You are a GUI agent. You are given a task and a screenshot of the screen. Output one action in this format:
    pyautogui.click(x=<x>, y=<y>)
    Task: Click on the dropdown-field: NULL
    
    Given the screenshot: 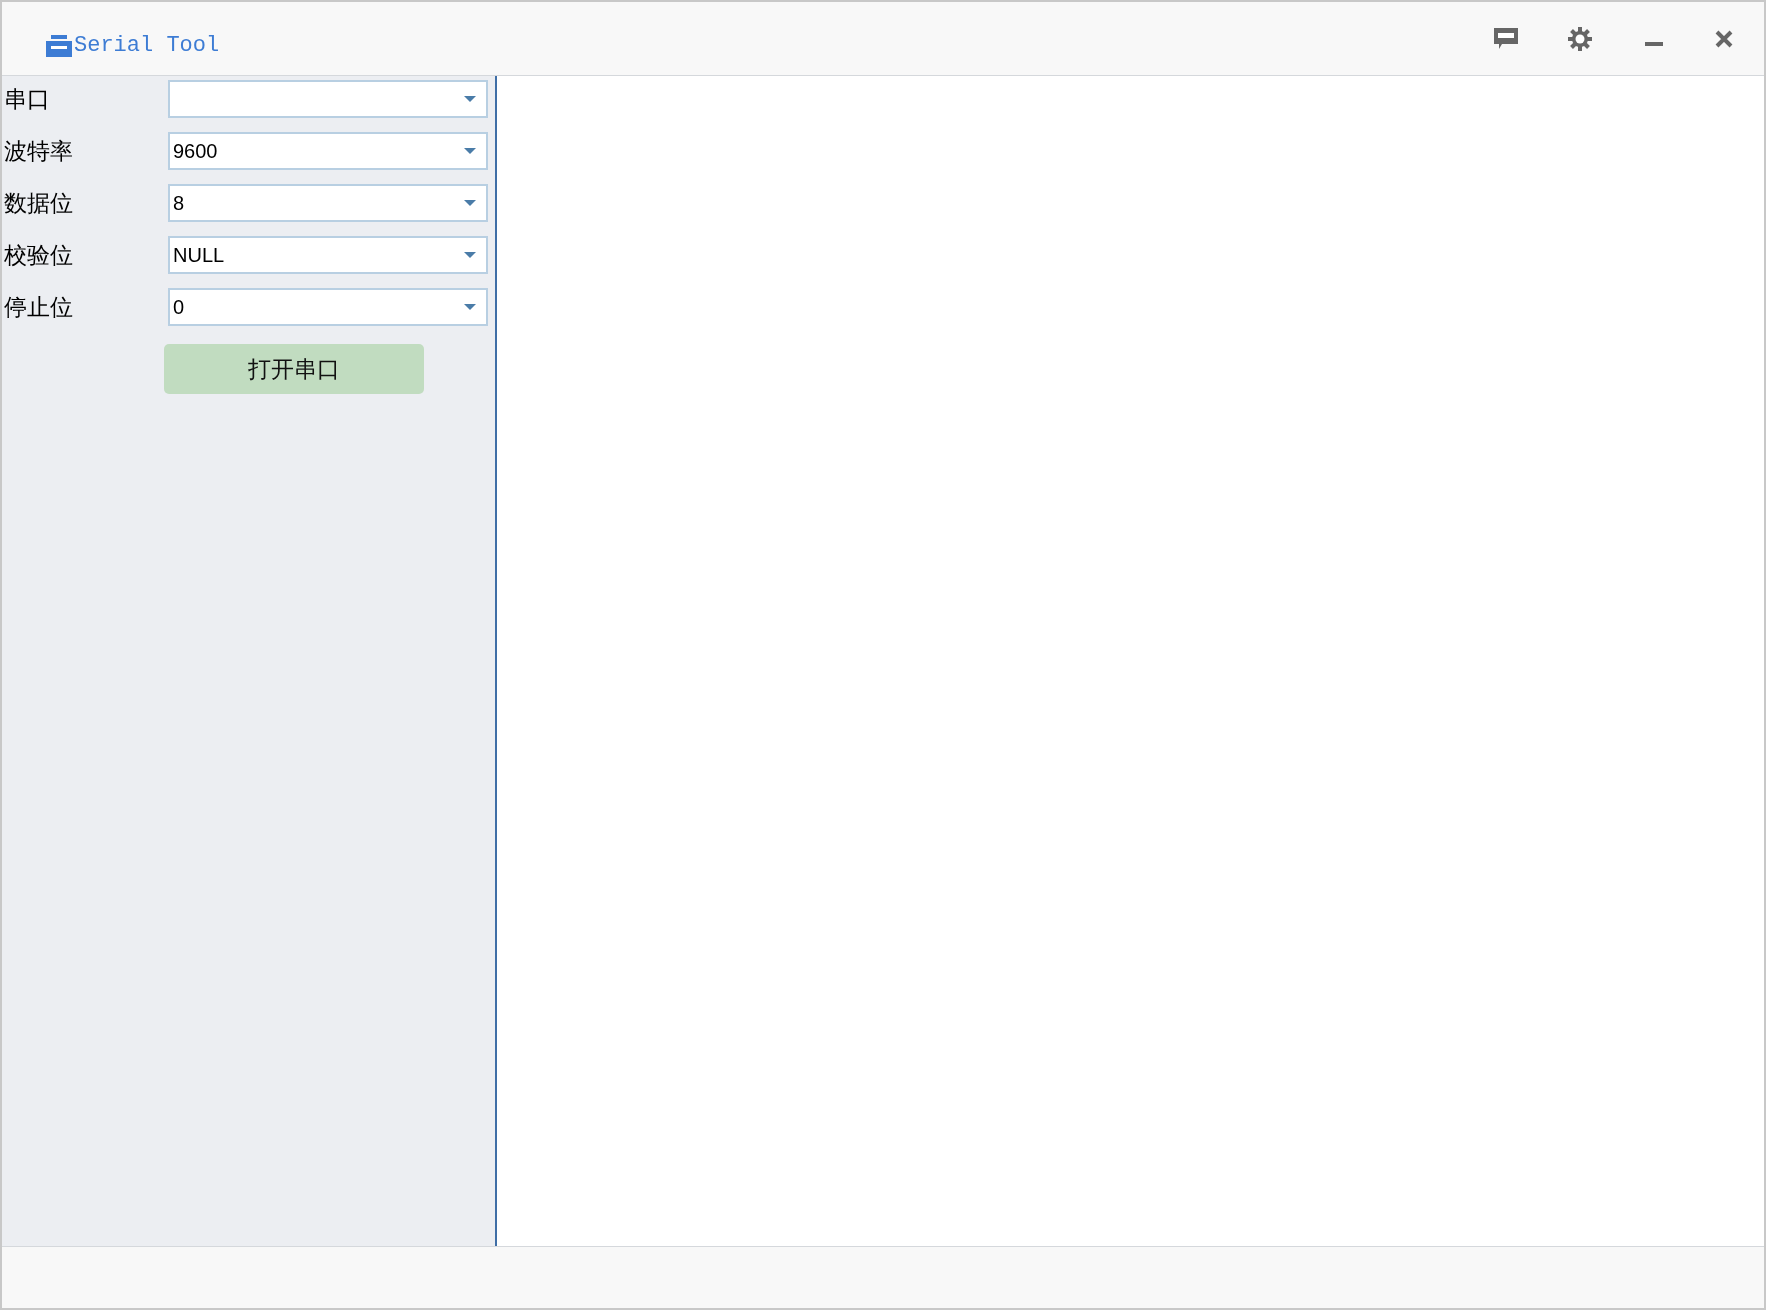 What is the action you would take?
    pyautogui.click(x=328, y=255)
    